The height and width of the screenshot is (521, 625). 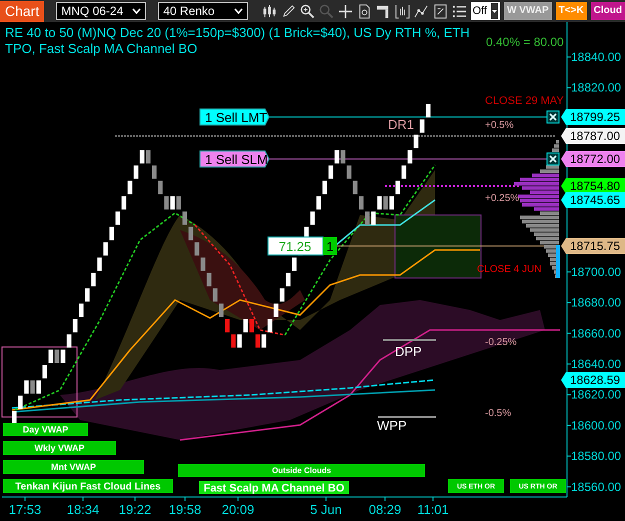 I want to click on indicator-label: Day VWAP, so click(x=45, y=429).